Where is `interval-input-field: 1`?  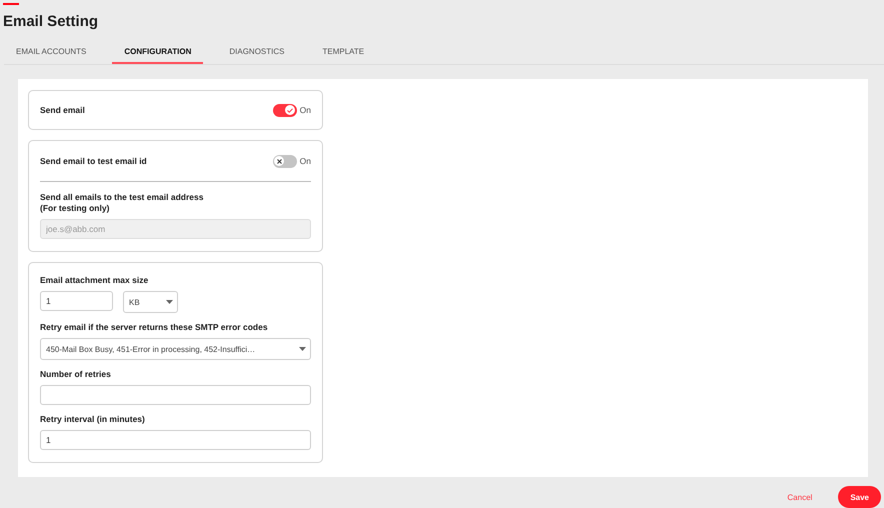 interval-input-field: 1 is located at coordinates (175, 440).